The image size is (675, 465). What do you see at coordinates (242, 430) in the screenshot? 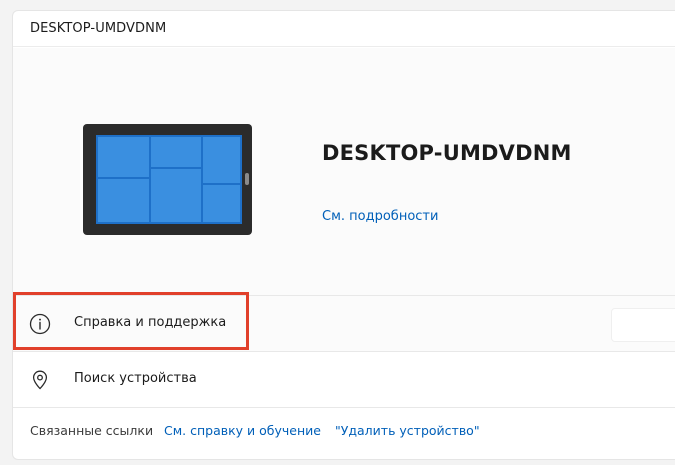
I see `help-learning-link: См. справку и обучение` at bounding box center [242, 430].